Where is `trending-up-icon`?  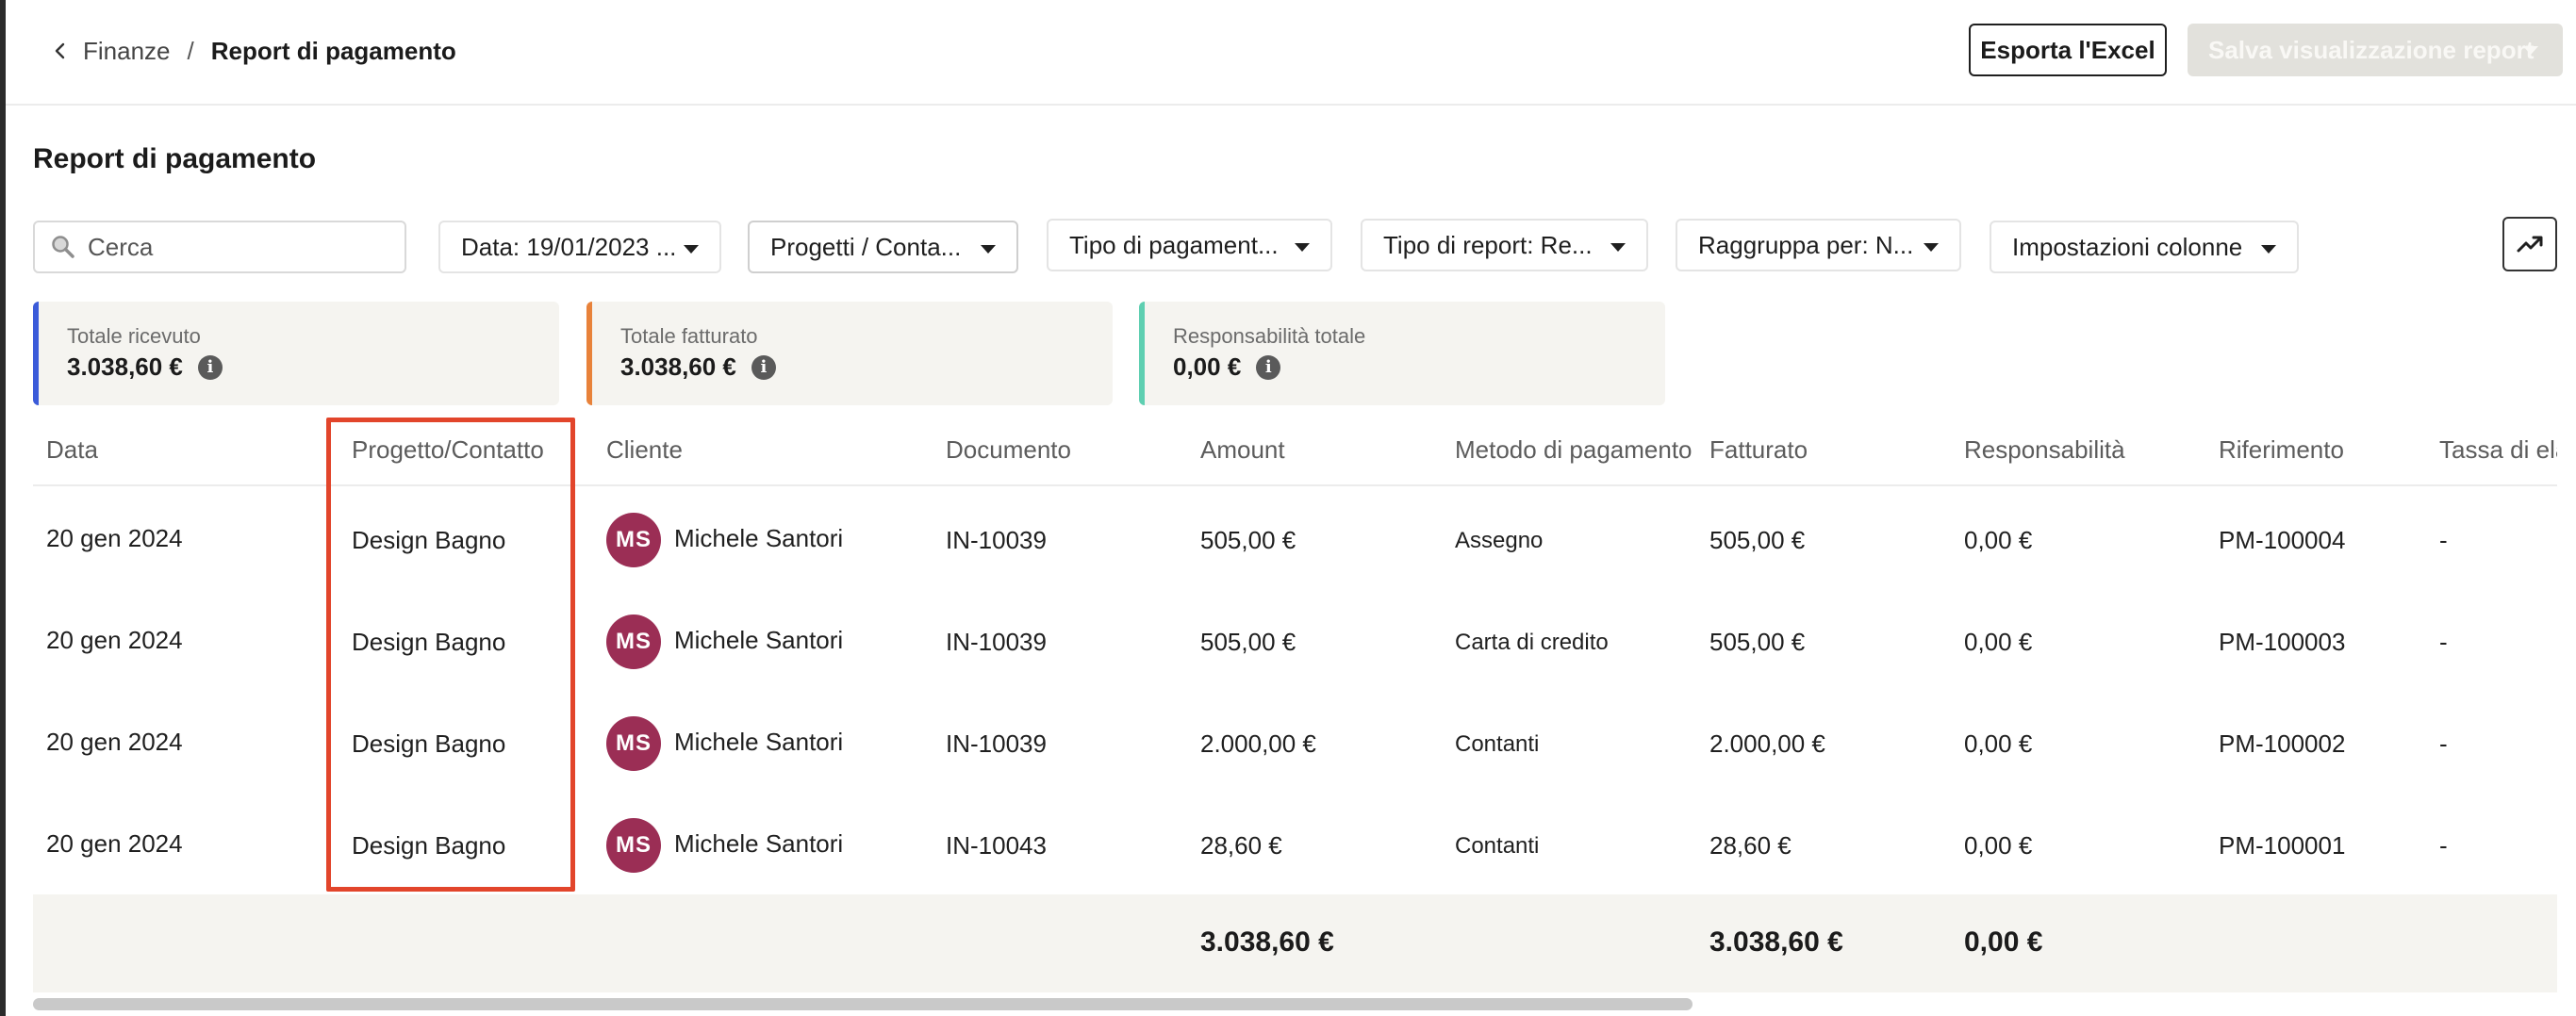 trending-up-icon is located at coordinates (2530, 244).